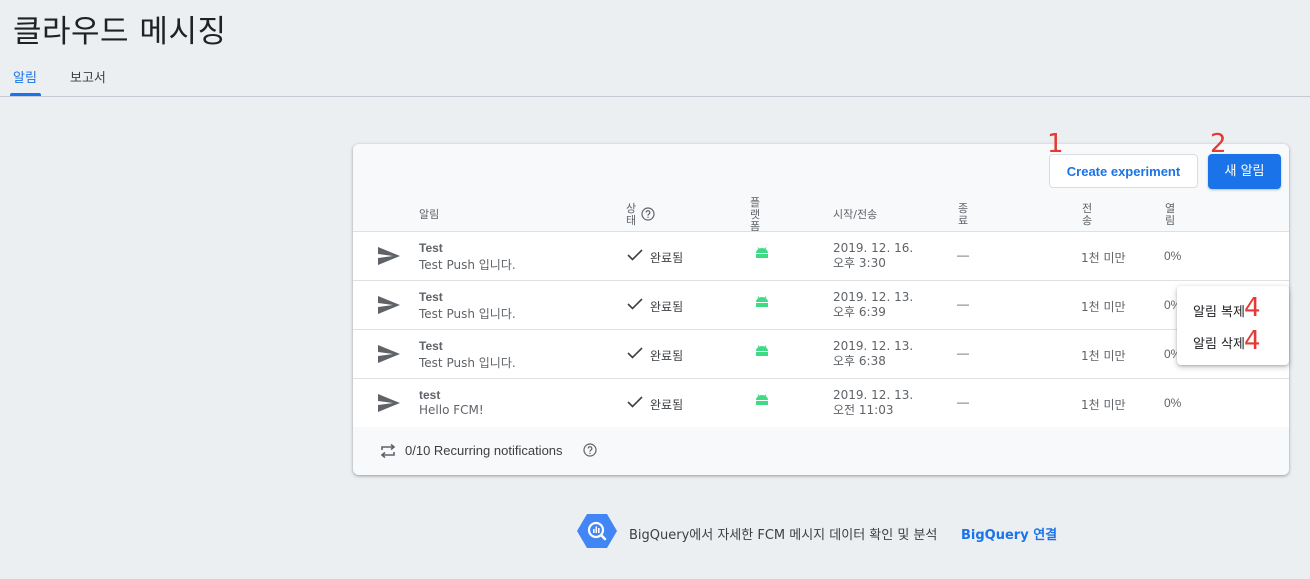 The image size is (1310, 579). What do you see at coordinates (1123, 171) in the screenshot?
I see `create-experiment-button: Create experiment` at bounding box center [1123, 171].